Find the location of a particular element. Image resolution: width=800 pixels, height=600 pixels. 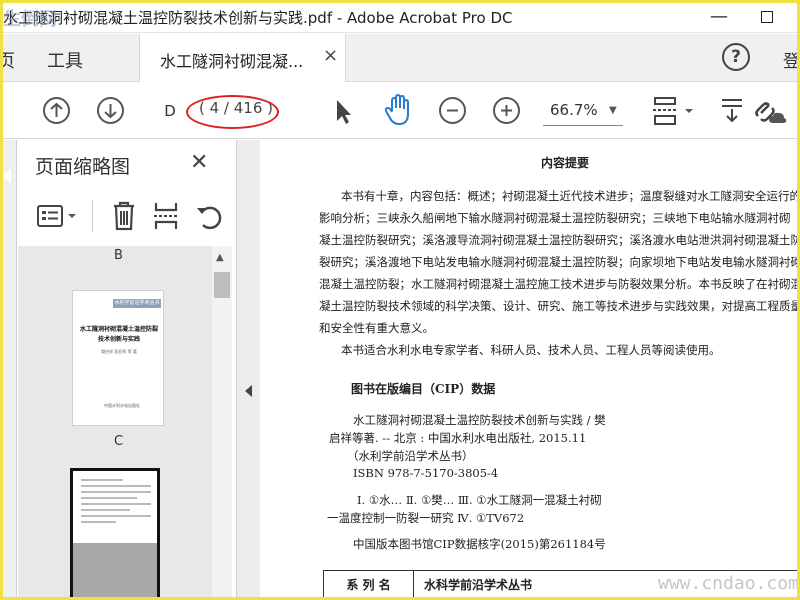

thumbnail-publisher: 中国水利水电出版社 is located at coordinates (122, 405).